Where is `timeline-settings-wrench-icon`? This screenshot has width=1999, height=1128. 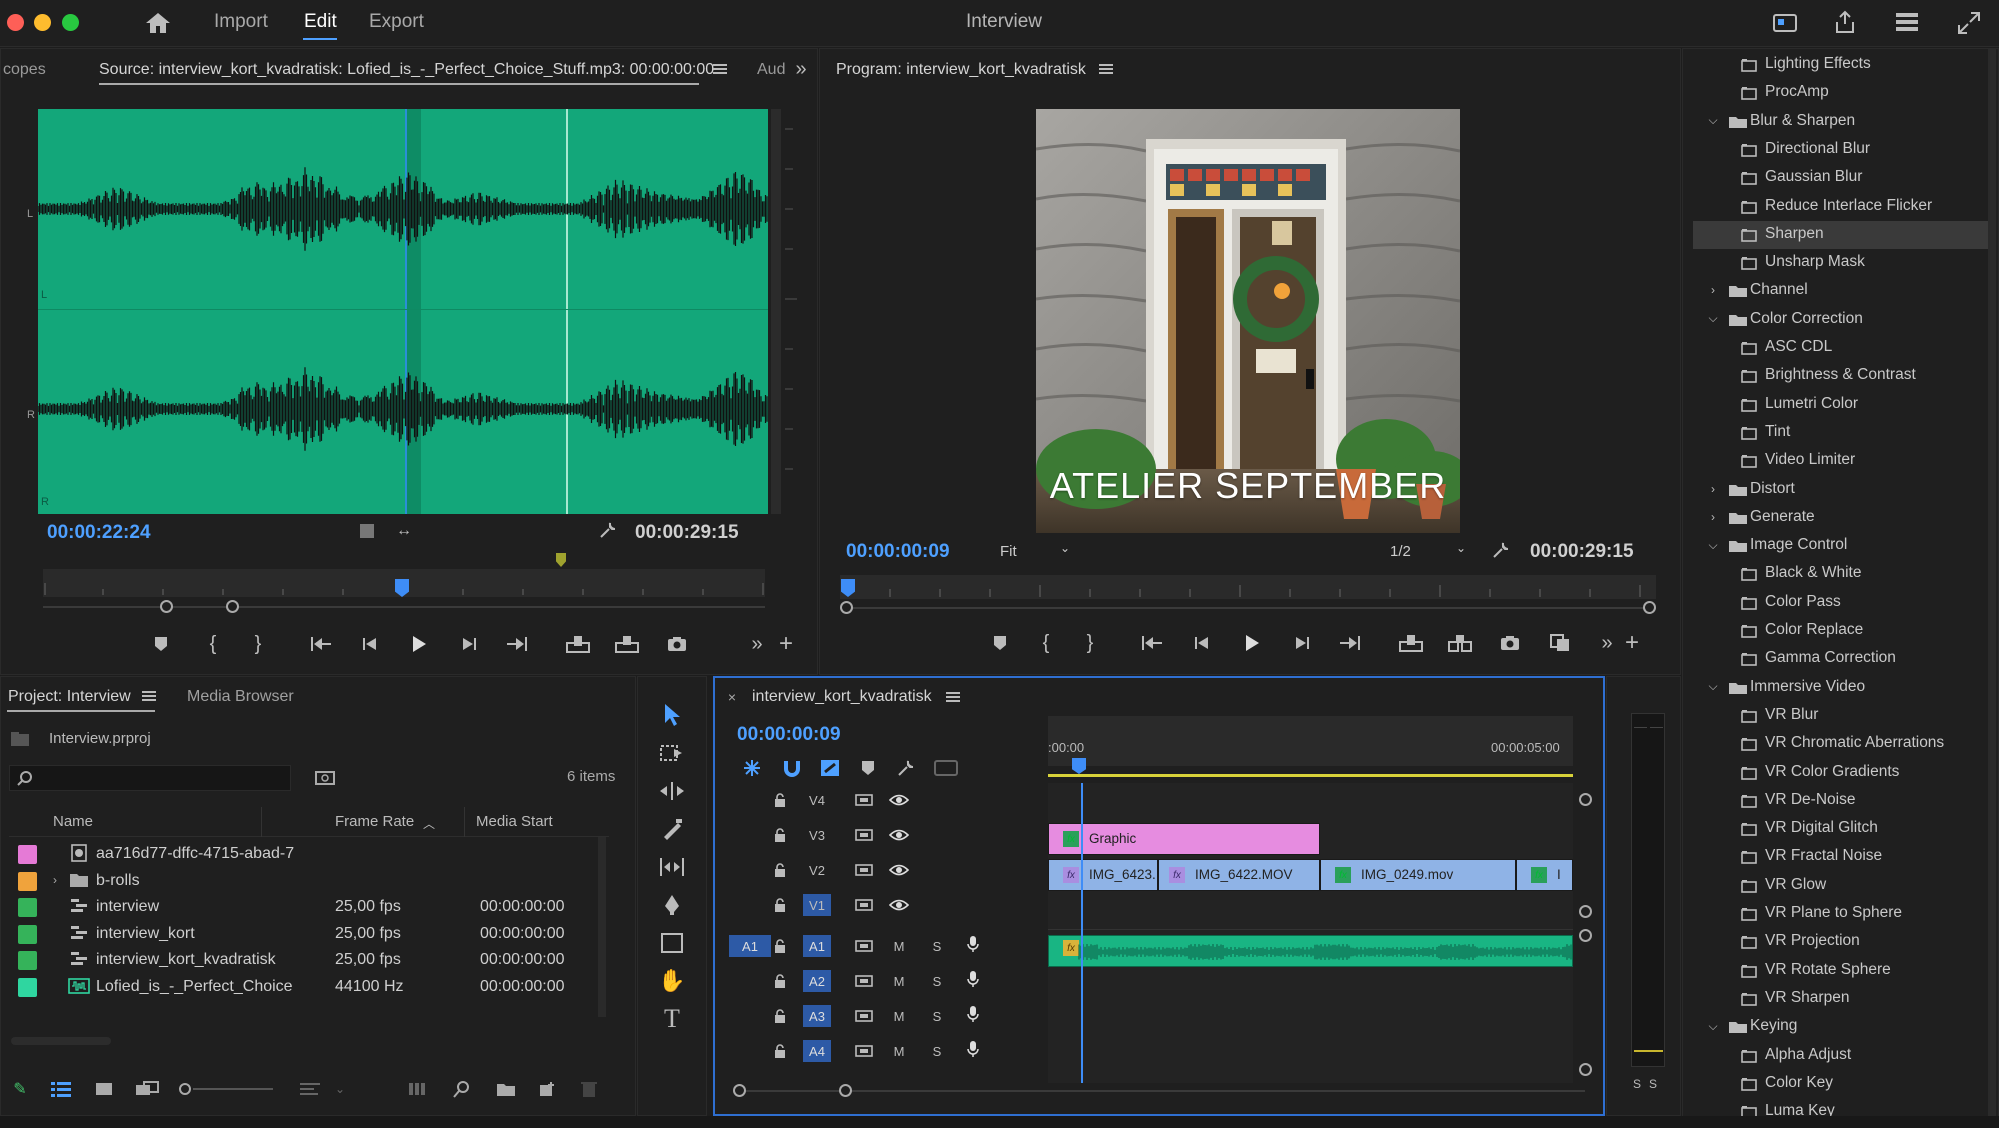 timeline-settings-wrench-icon is located at coordinates (906, 768).